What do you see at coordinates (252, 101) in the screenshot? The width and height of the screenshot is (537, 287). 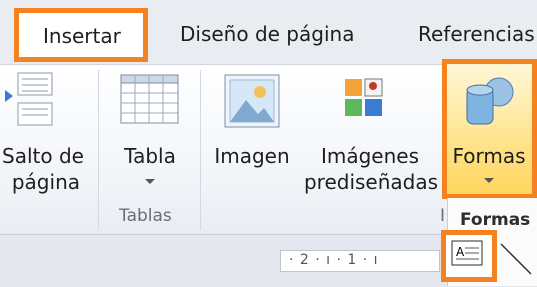 I see `image-icon` at bounding box center [252, 101].